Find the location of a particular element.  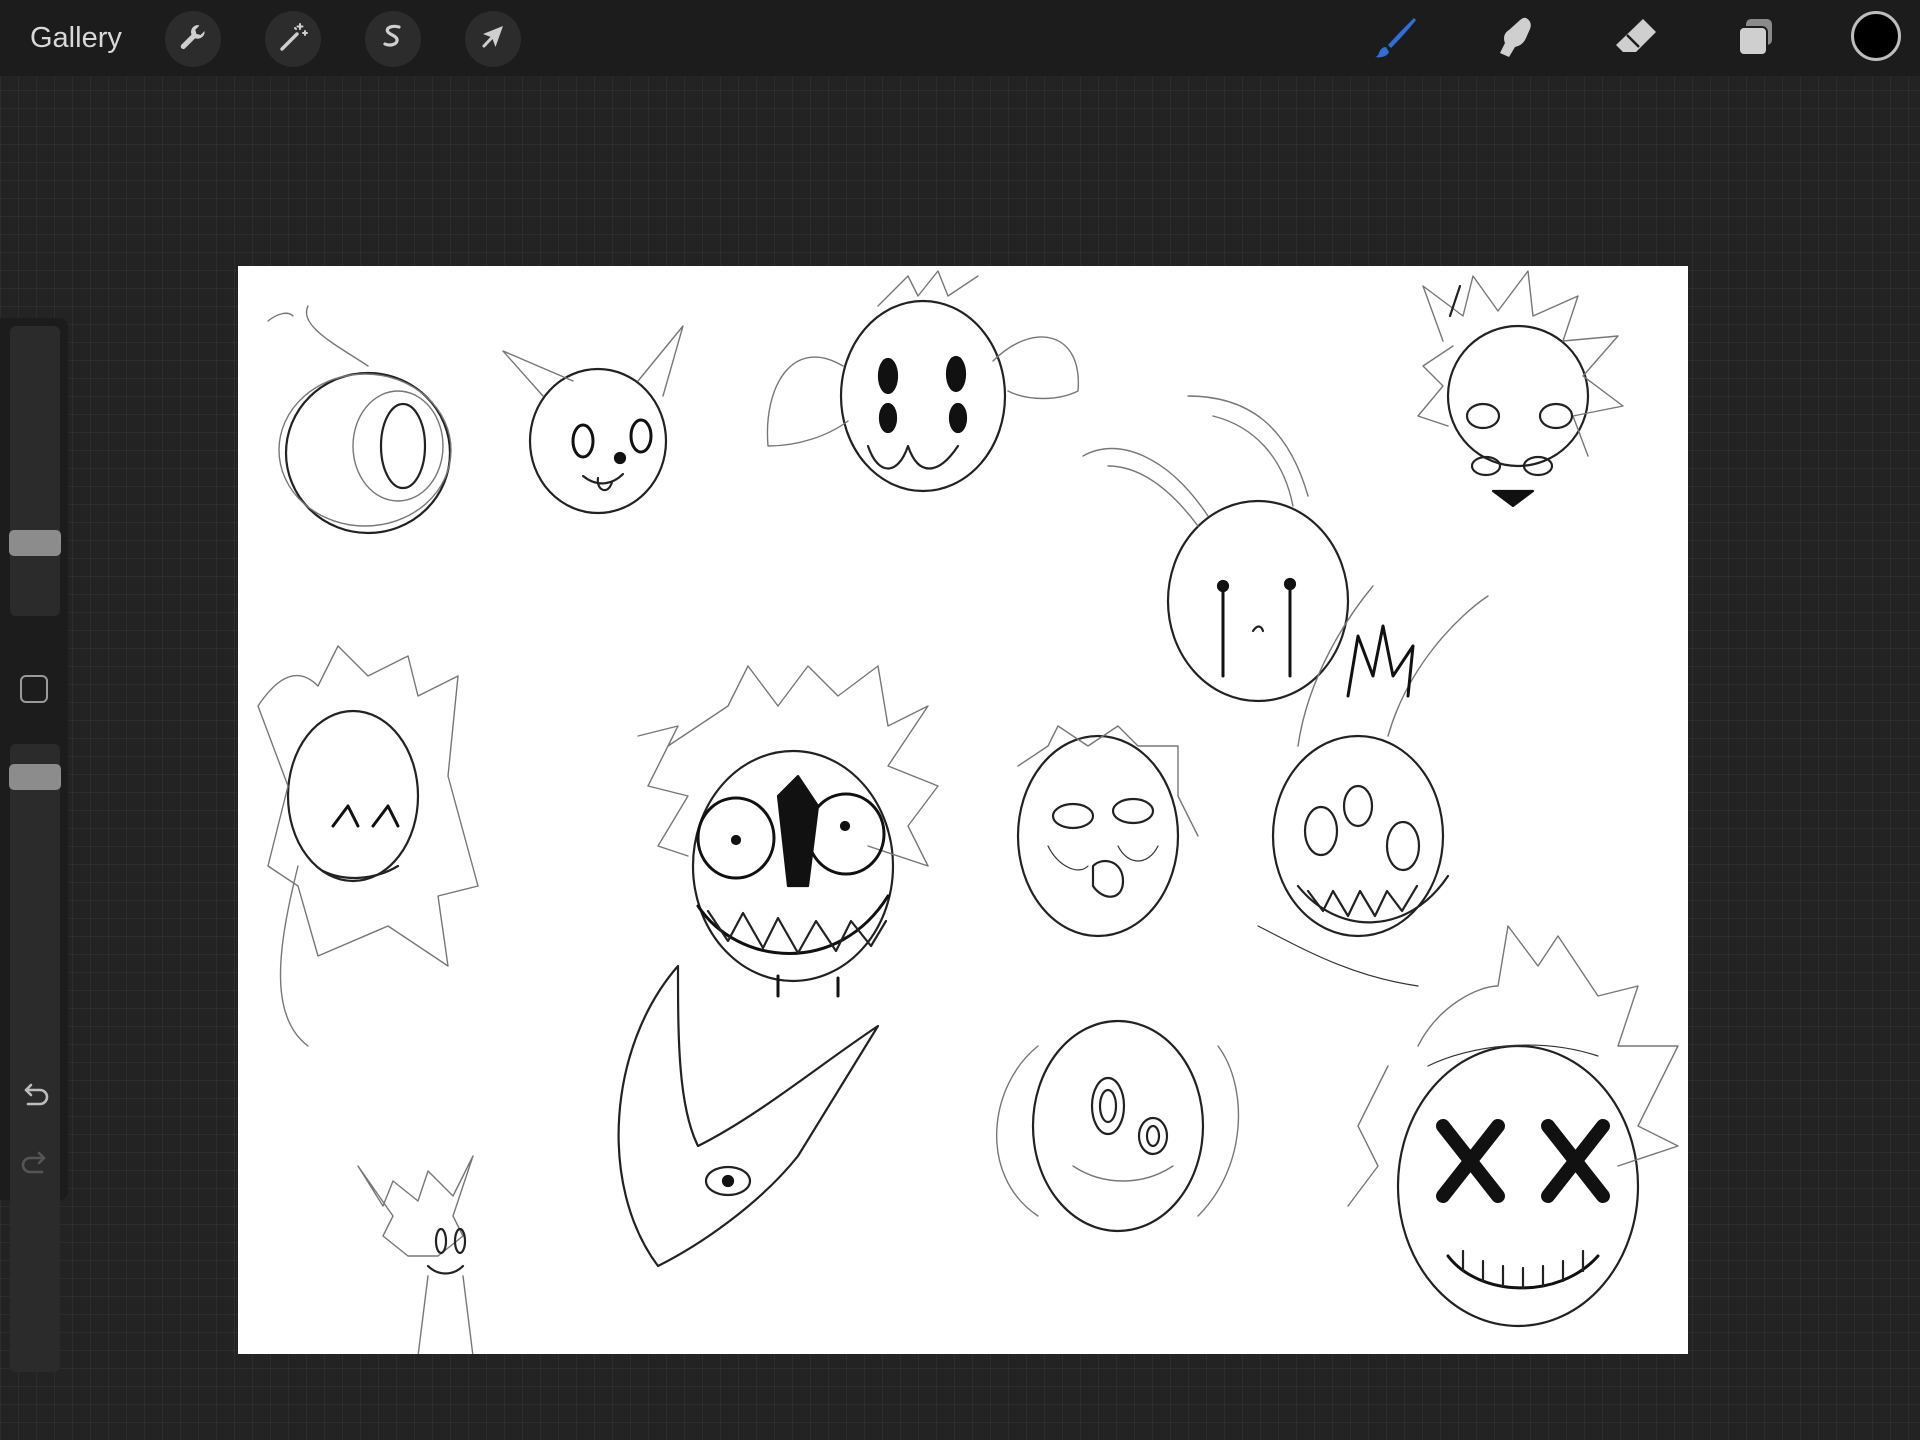

selection-button is located at coordinates (393, 39).